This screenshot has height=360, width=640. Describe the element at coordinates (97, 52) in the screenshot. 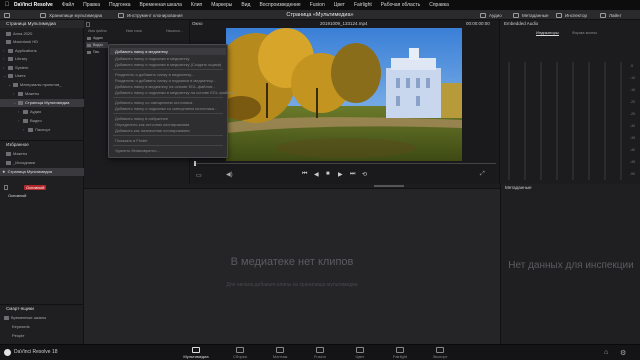

I see `list-item: Пас` at that location.